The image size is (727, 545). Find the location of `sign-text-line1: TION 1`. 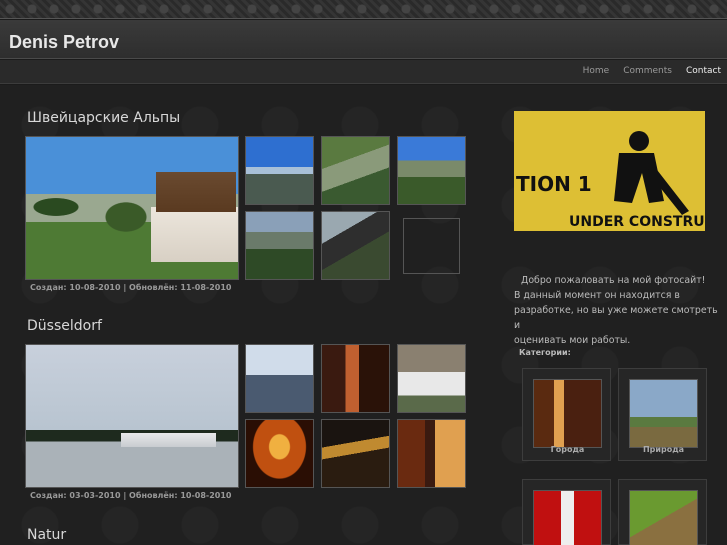

sign-text-line1: TION 1 is located at coordinates (554, 184).